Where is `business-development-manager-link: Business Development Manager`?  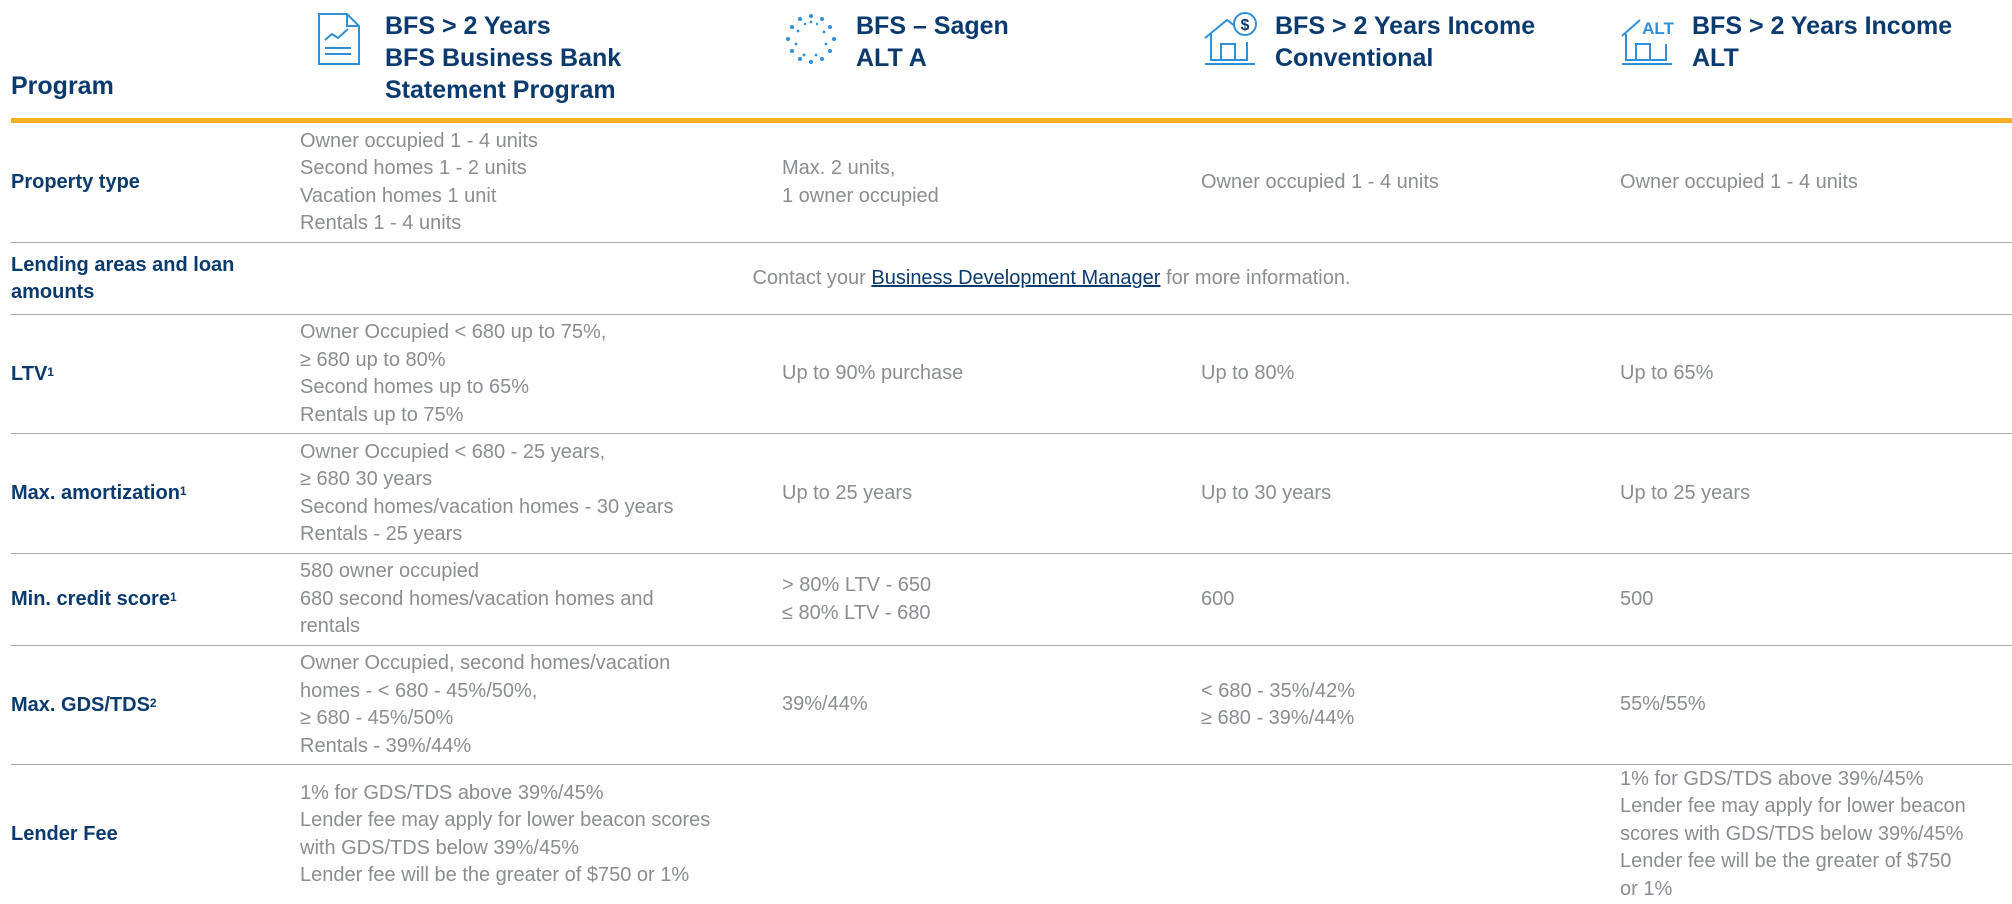
business-development-manager-link: Business Development Manager is located at coordinates (1015, 278).